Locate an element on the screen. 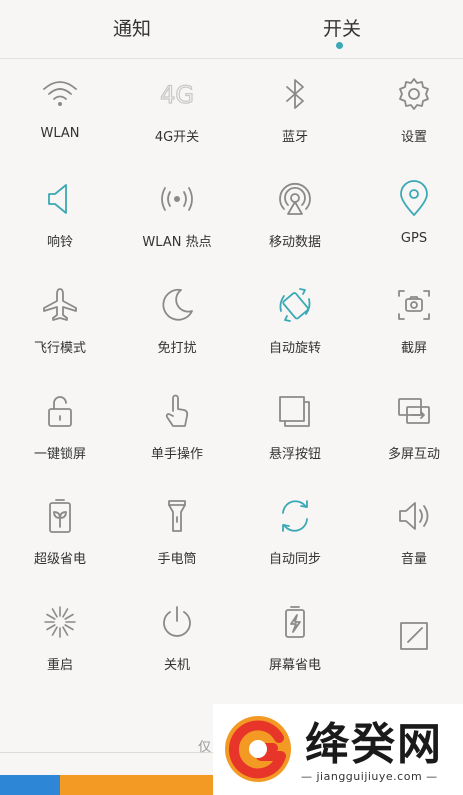  volume-icon is located at coordinates (414, 516).